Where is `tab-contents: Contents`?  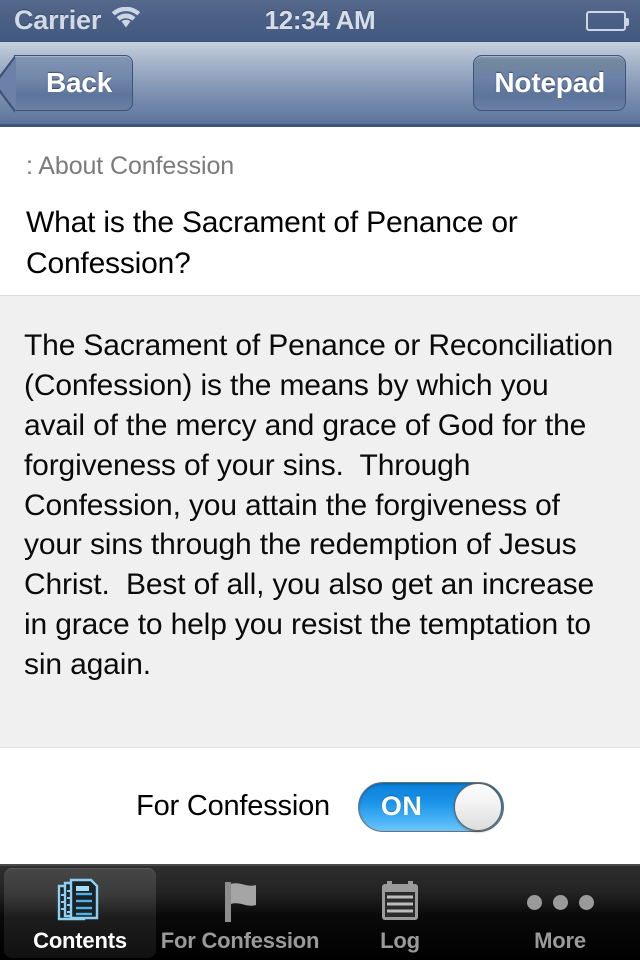 tab-contents: Contents is located at coordinates (80, 913).